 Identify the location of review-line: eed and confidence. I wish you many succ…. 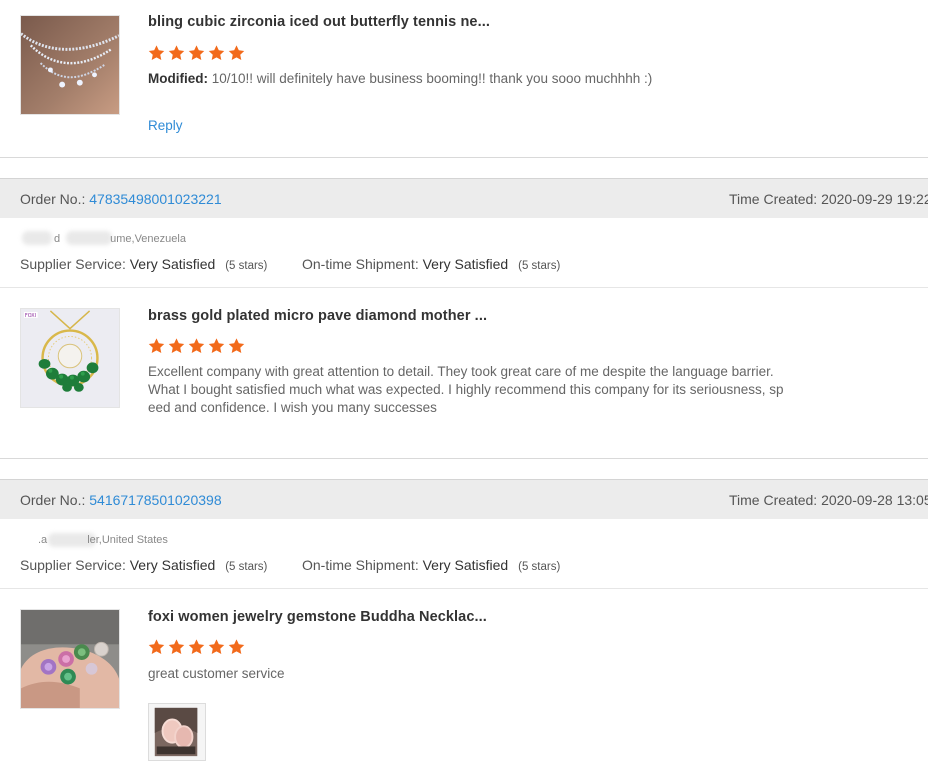
(292, 407).